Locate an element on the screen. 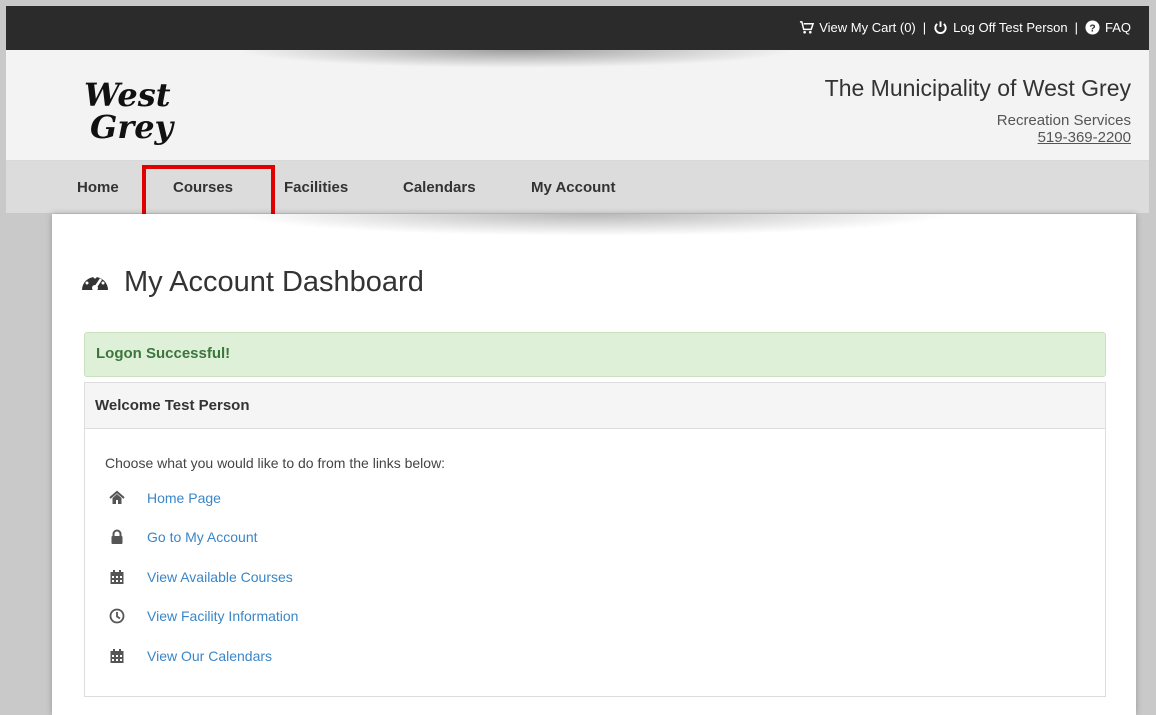 This screenshot has height=715, width=1156. success-alert: Logon Successful! is located at coordinates (595, 354).